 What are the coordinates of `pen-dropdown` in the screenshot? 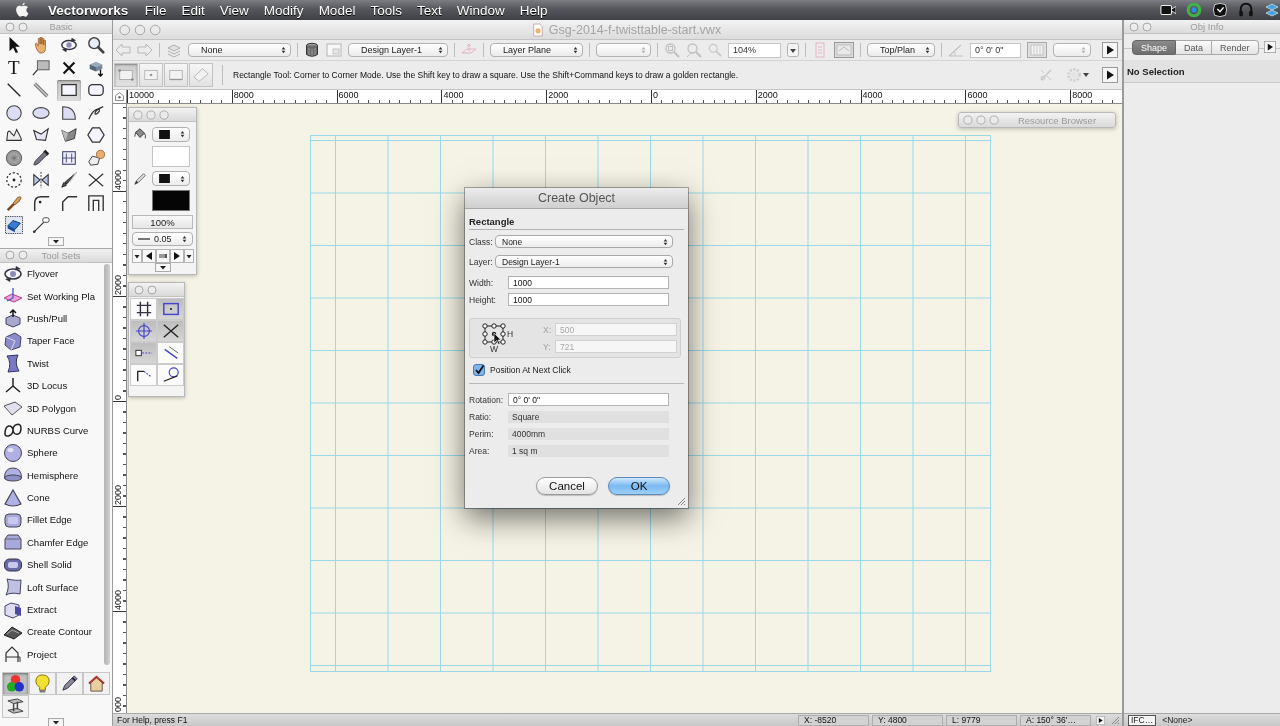 It's located at (171, 179).